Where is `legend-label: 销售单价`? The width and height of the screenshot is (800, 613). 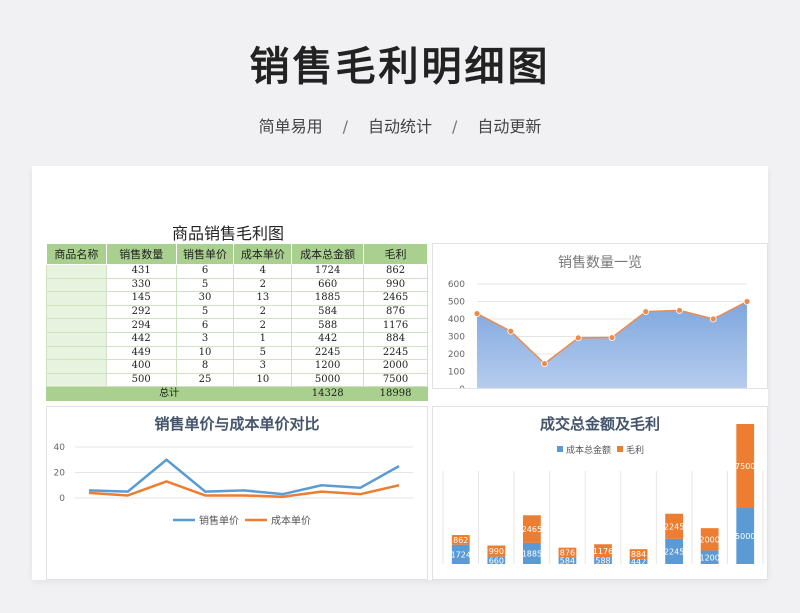 legend-label: 销售单价 is located at coordinates (219, 520).